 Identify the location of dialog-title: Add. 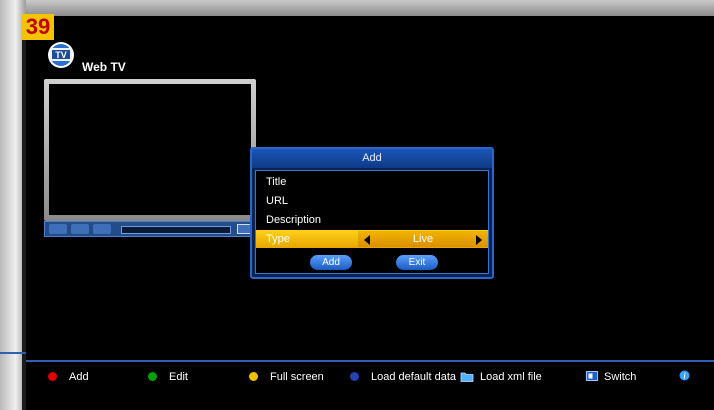
(372, 158).